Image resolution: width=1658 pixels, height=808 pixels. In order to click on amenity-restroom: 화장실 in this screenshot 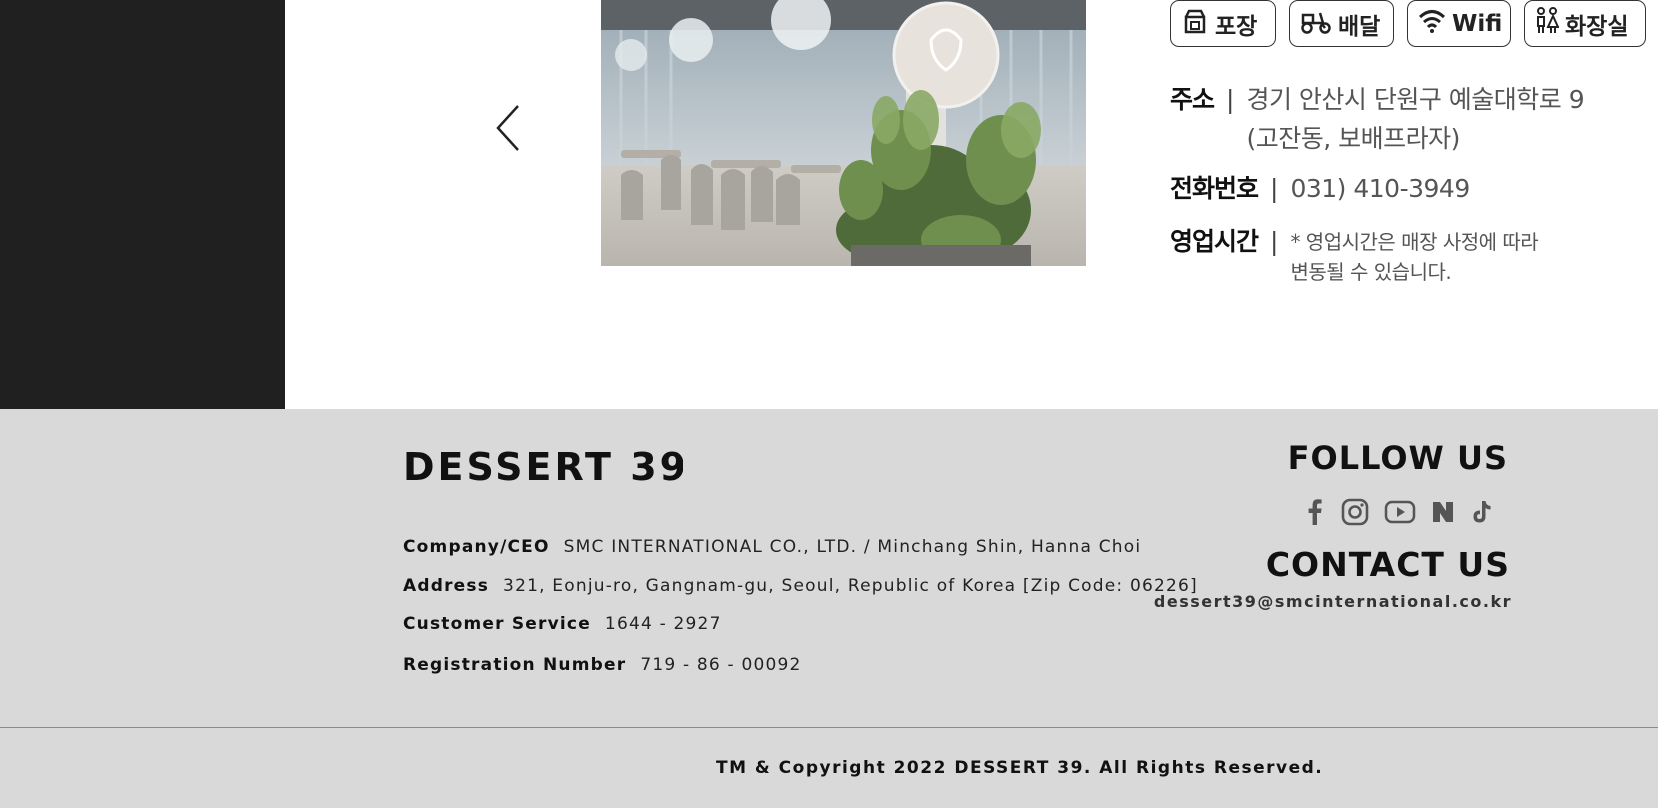, I will do `click(1585, 23)`.